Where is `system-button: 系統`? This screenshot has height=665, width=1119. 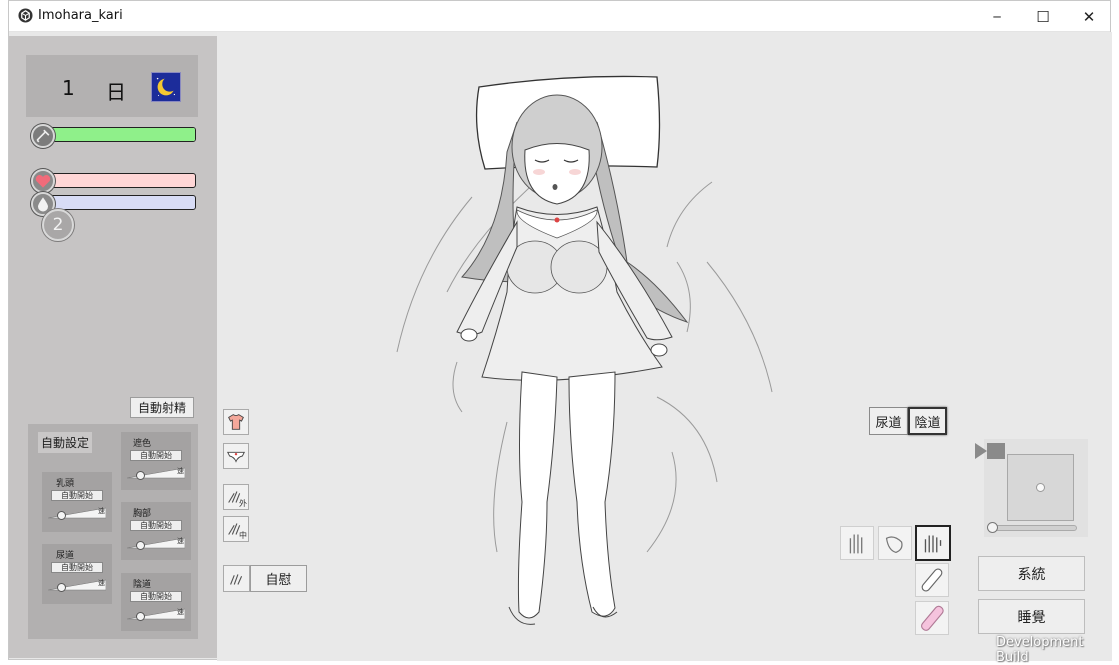
system-button: 系統 is located at coordinates (1031, 573).